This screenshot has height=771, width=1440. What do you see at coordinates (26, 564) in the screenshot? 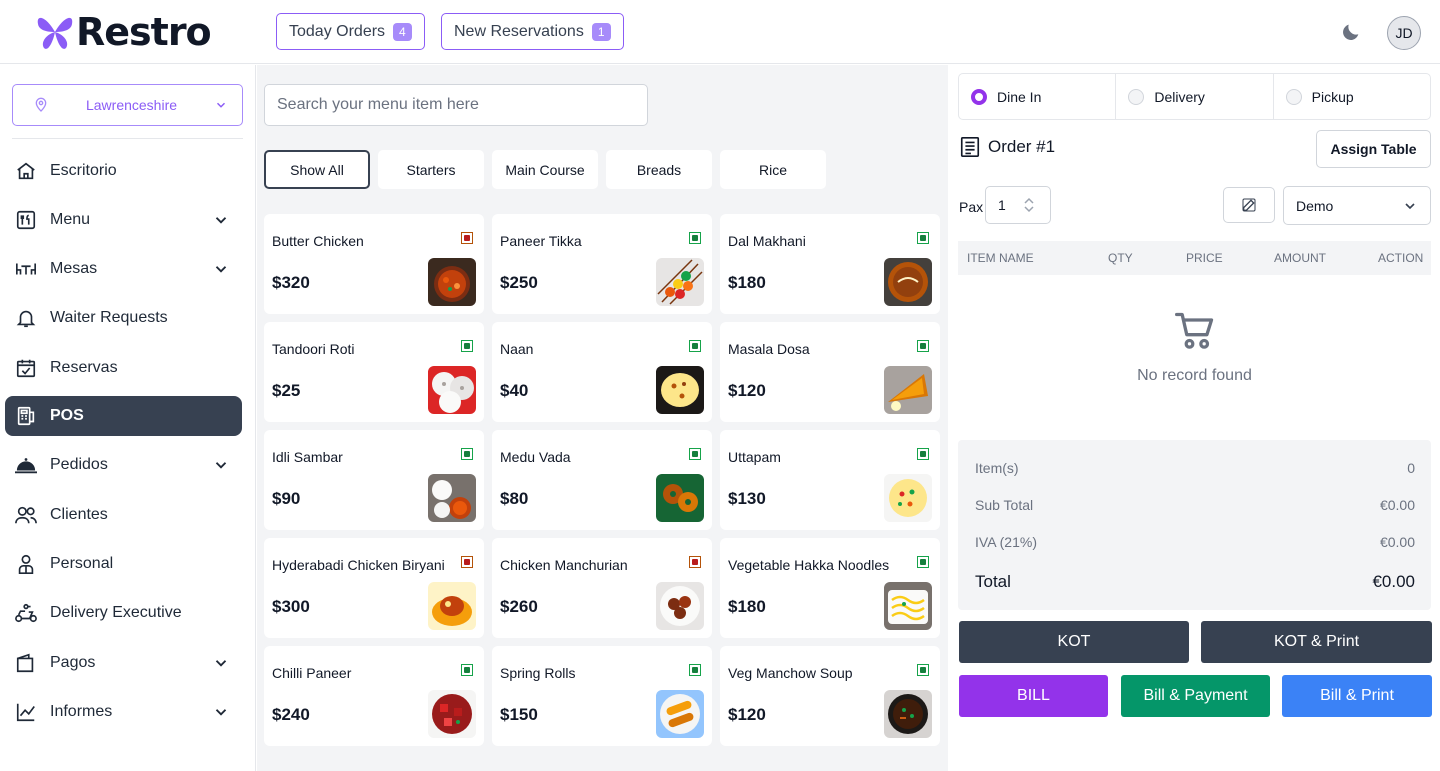
I see `staff-icon` at bounding box center [26, 564].